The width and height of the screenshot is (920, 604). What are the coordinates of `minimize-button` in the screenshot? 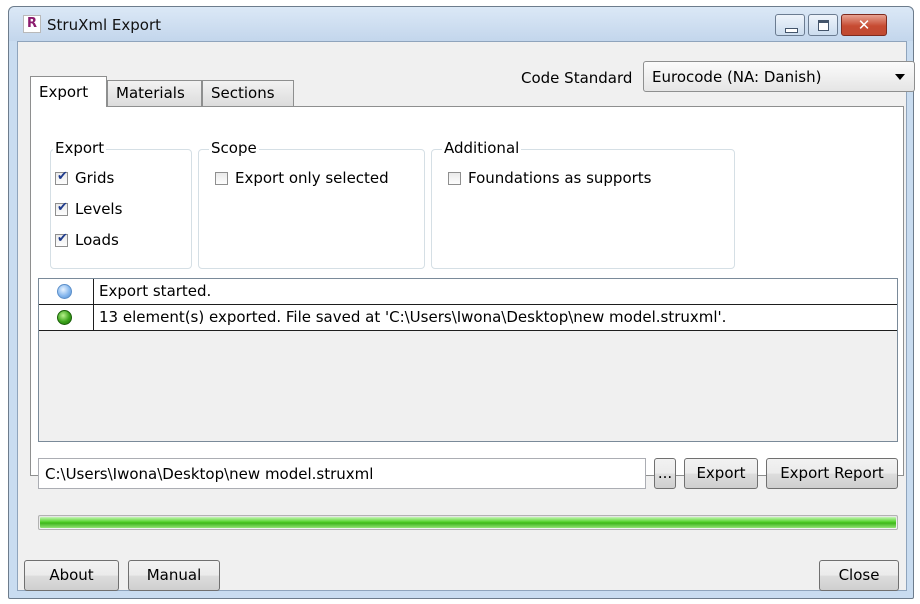 It's located at (790, 25).